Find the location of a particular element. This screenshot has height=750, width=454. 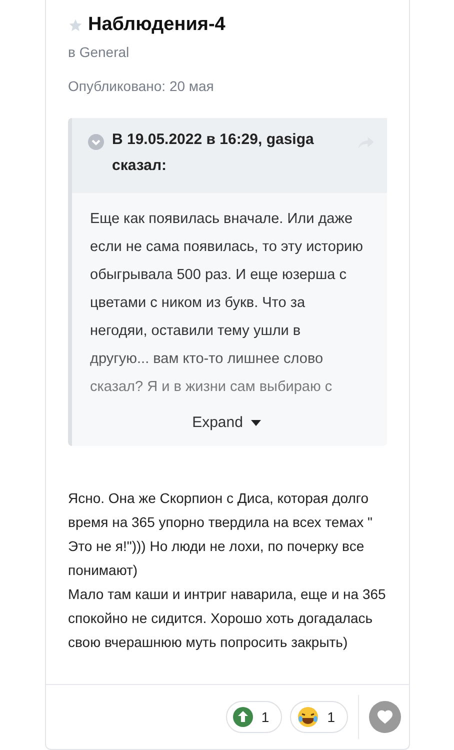

post-text: Мало там каши и интриг наварила, еще и на 365 спокойно не сидится. Хорошо хоть догадалась свою вчерашнюю муть попросить закрыть) is located at coordinates (227, 618).